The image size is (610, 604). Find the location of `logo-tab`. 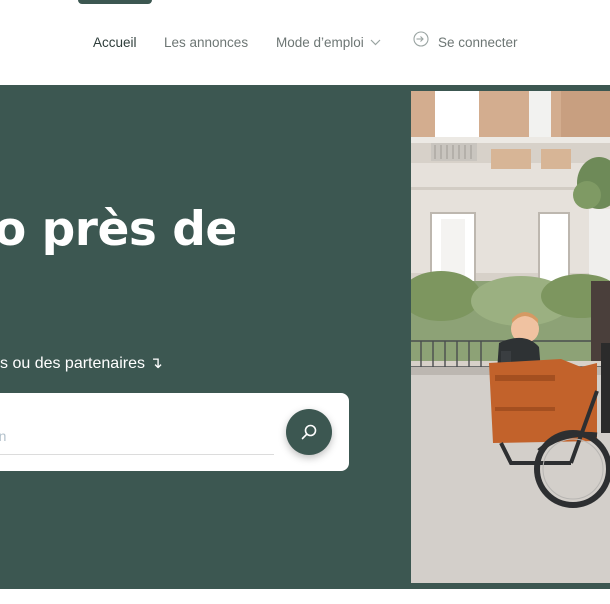

logo-tab is located at coordinates (115, 2).